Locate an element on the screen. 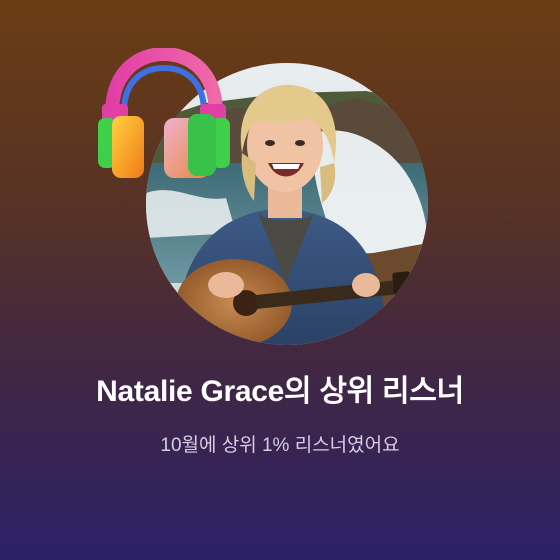  card-title: Natalie Grace의 상위 리스너 is located at coordinates (280, 391).